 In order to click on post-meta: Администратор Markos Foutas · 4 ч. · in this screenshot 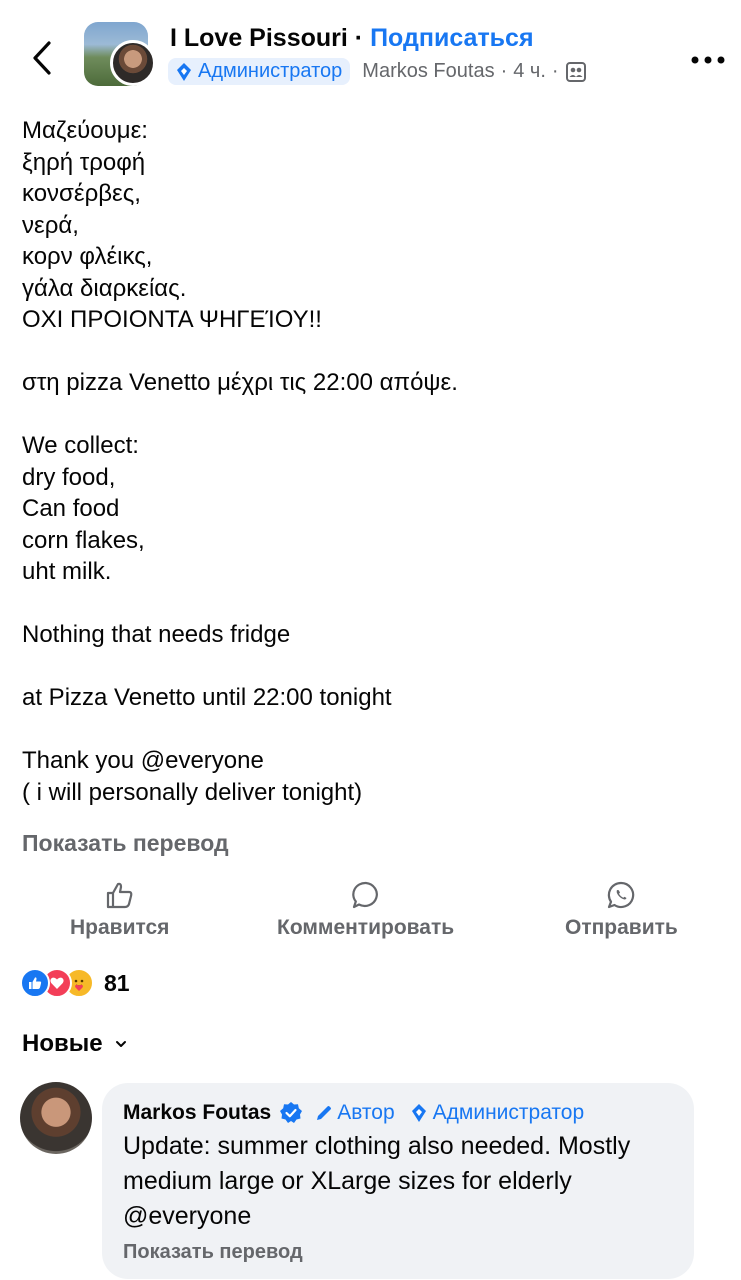, I will do `click(377, 71)`.